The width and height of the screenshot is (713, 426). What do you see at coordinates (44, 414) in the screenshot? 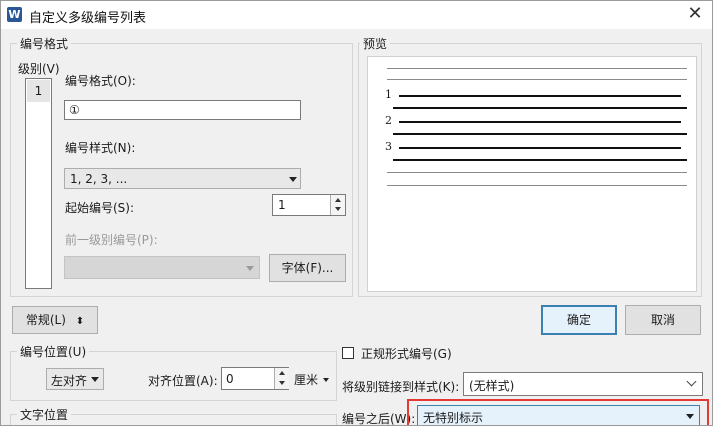
I see `text-position-legend: 文字位置` at bounding box center [44, 414].